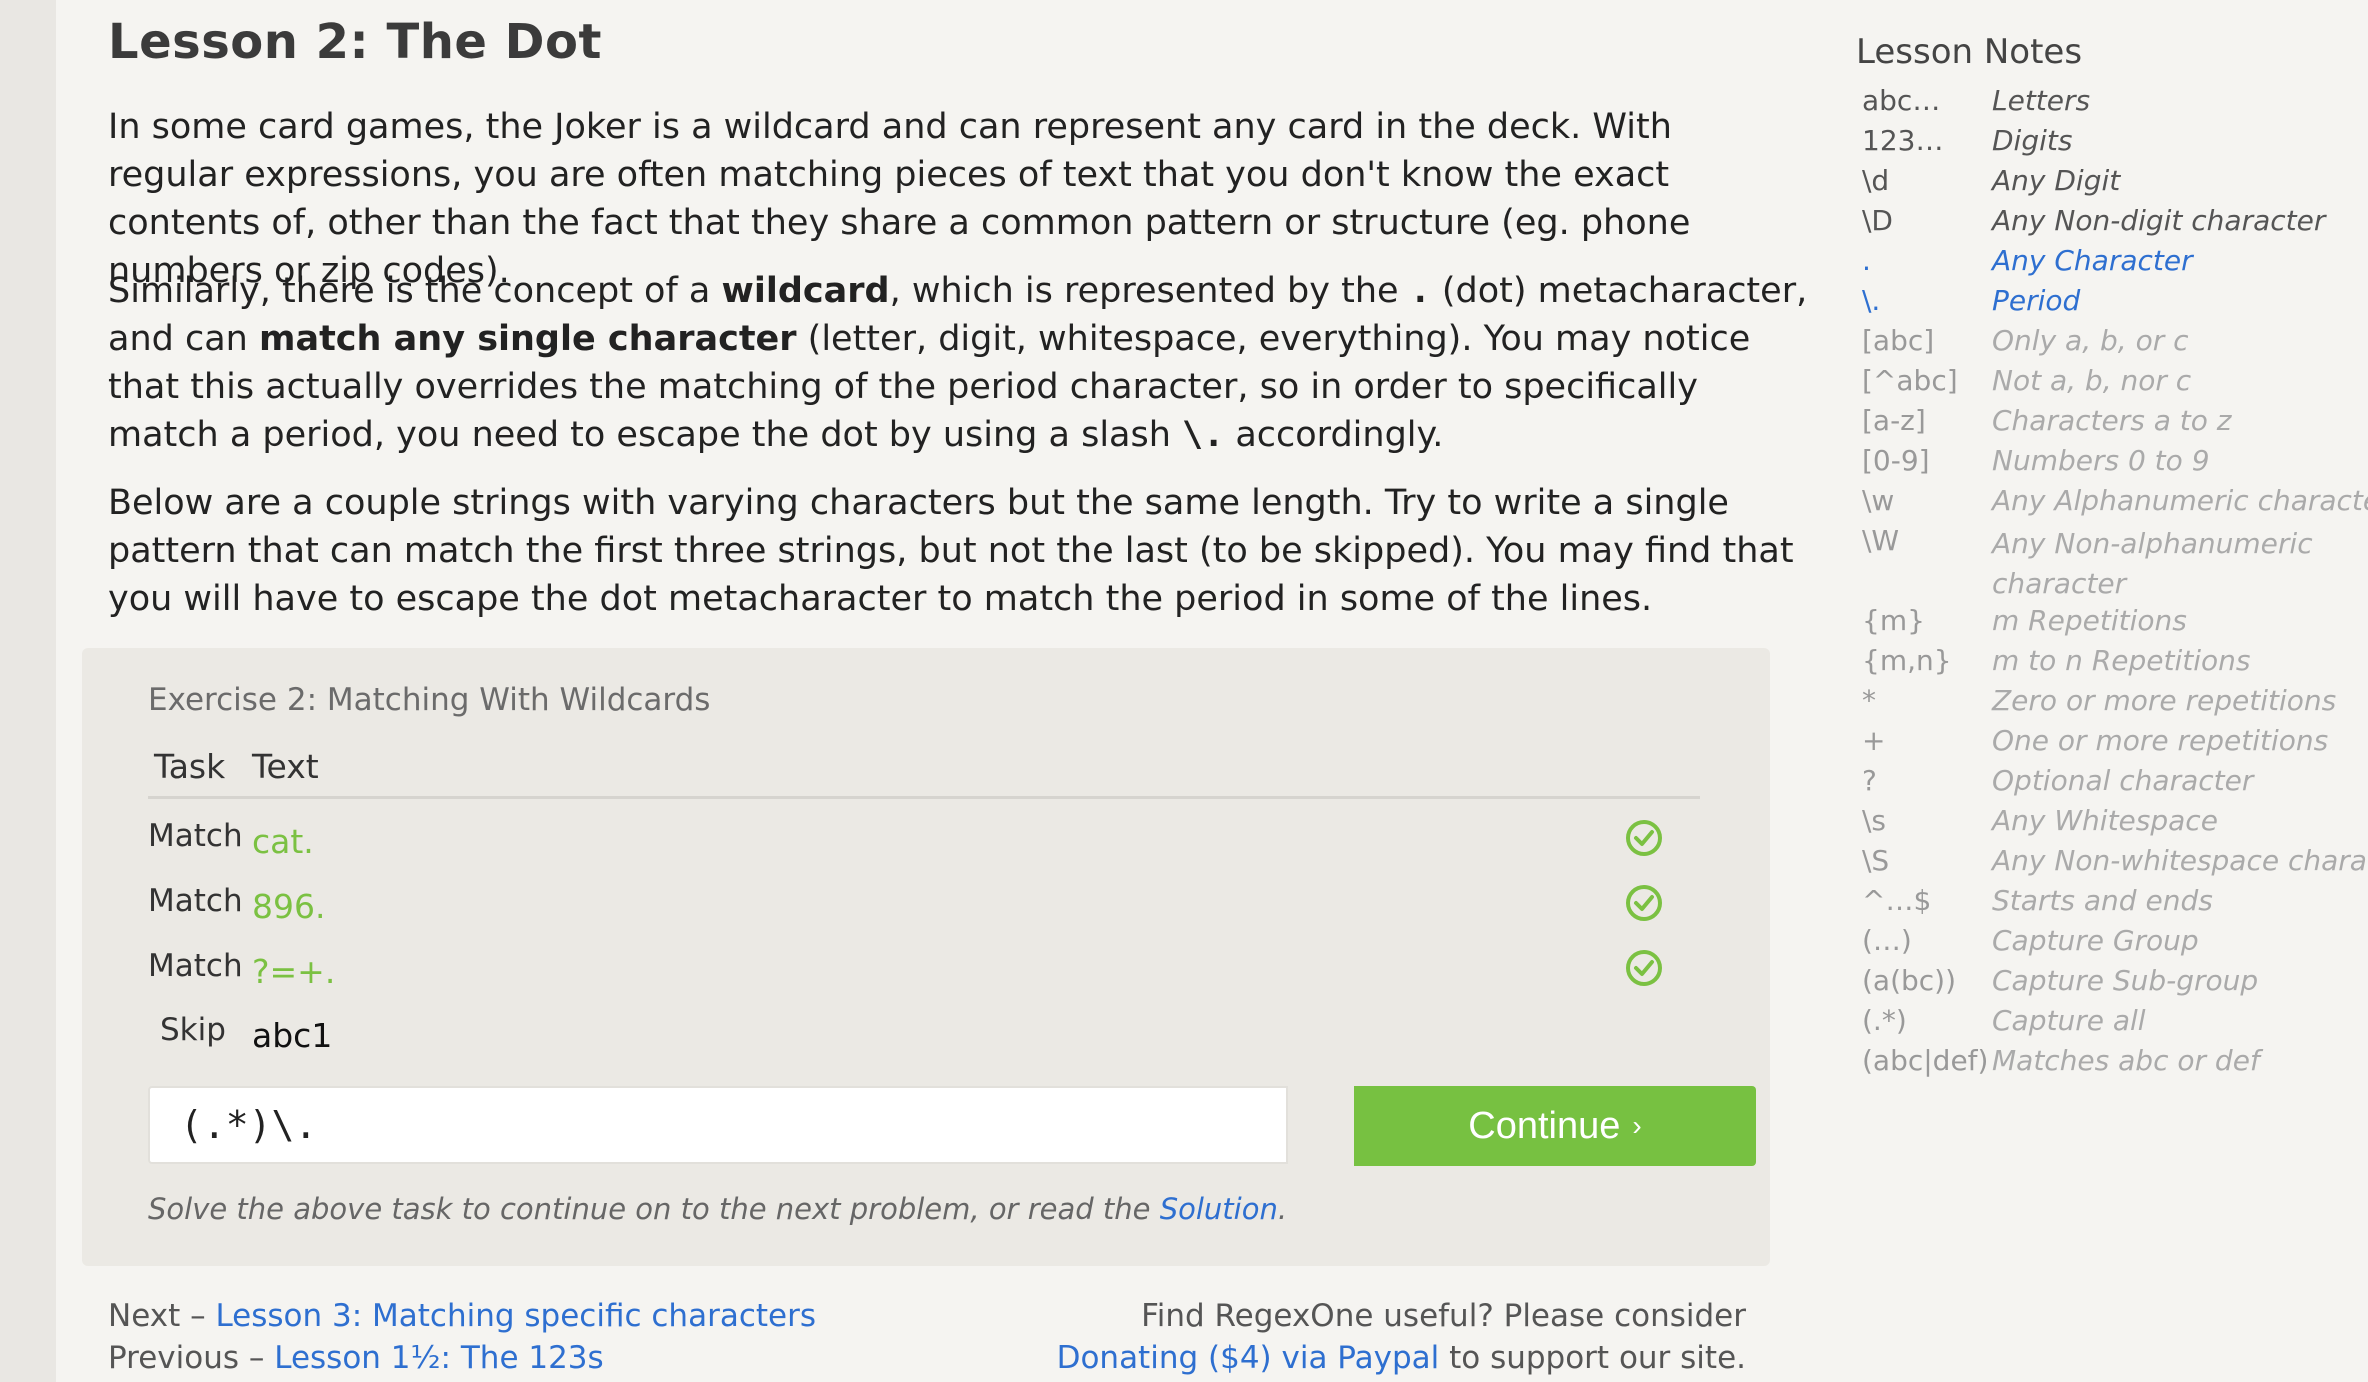 This screenshot has height=1382, width=2368. What do you see at coordinates (1897, 900) in the screenshot?
I see `note-symbol: ^…$` at bounding box center [1897, 900].